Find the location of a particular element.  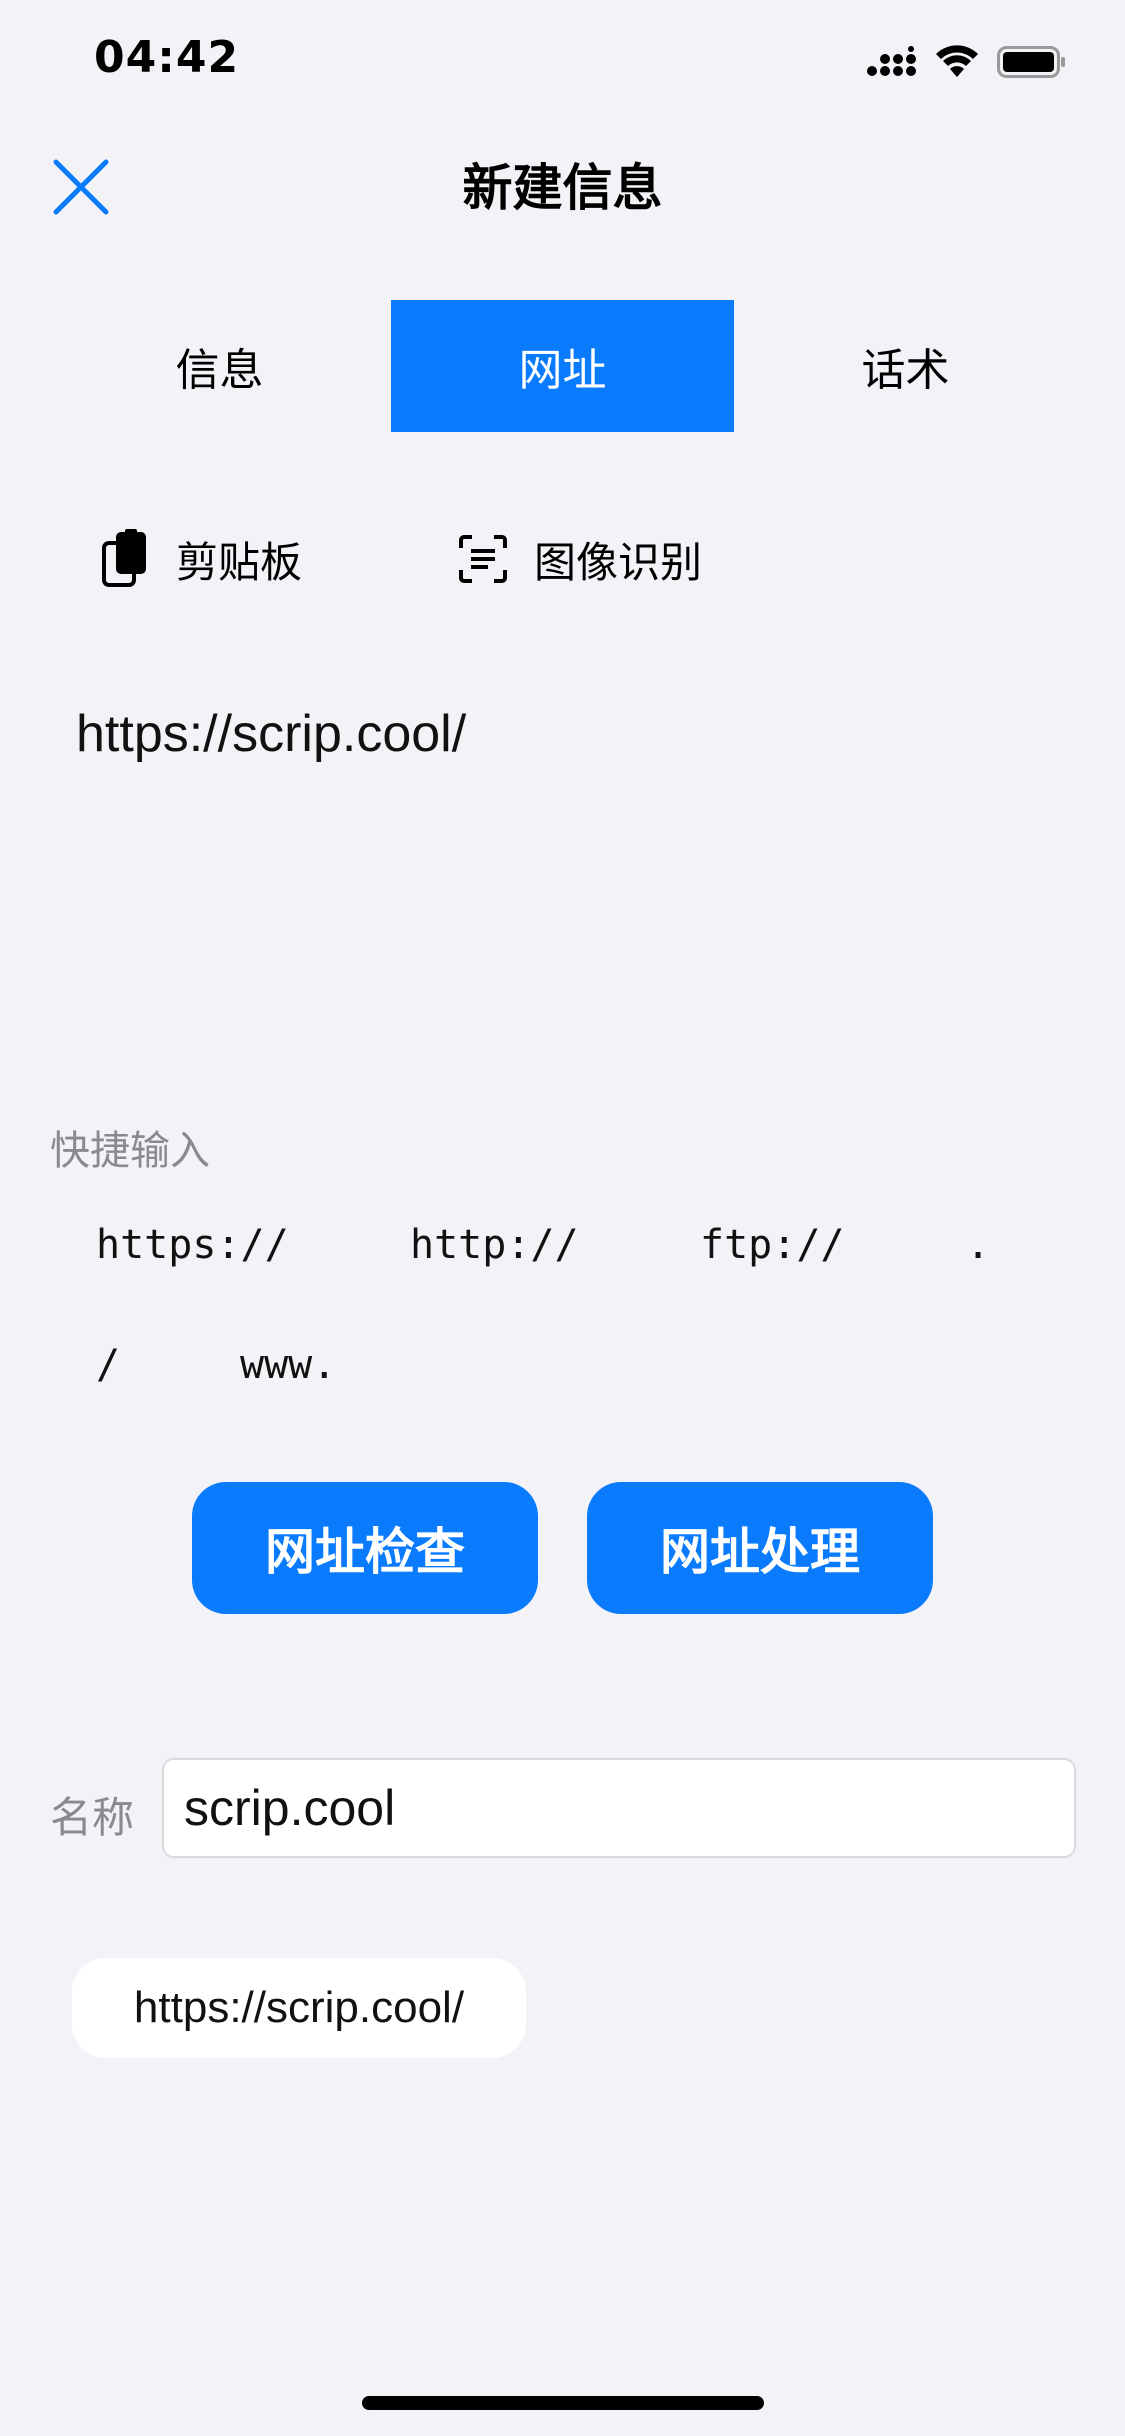

page-title: 新建信息 is located at coordinates (562, 188).